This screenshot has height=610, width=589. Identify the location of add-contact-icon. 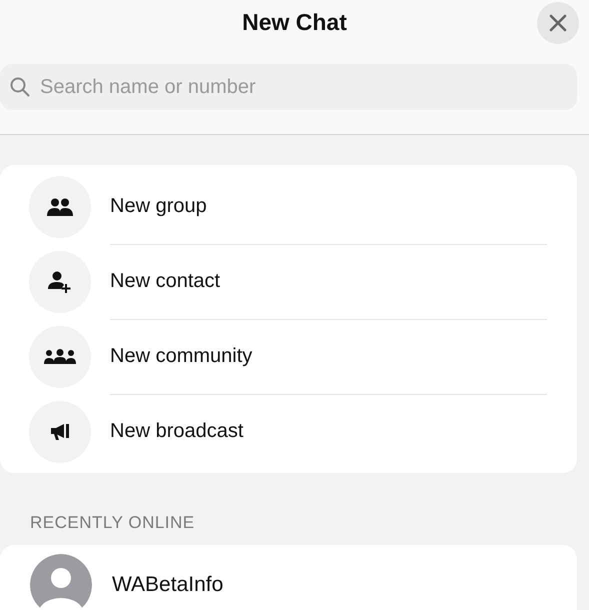
(60, 281).